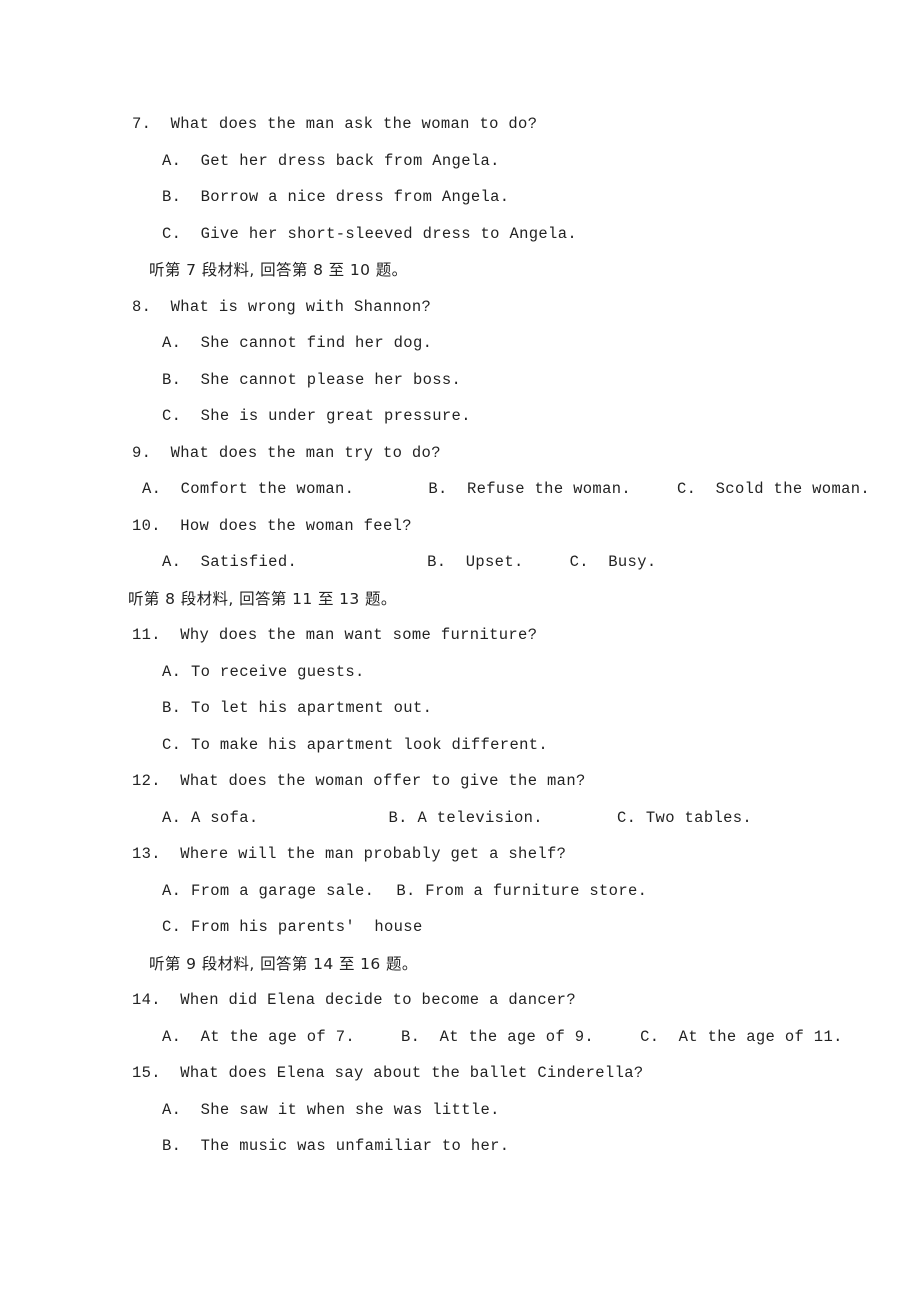 Image resolution: width=920 pixels, height=1302 pixels. I want to click on option-row-10: A. Satisfied. B. Upset. C. Busy., so click(458, 562).